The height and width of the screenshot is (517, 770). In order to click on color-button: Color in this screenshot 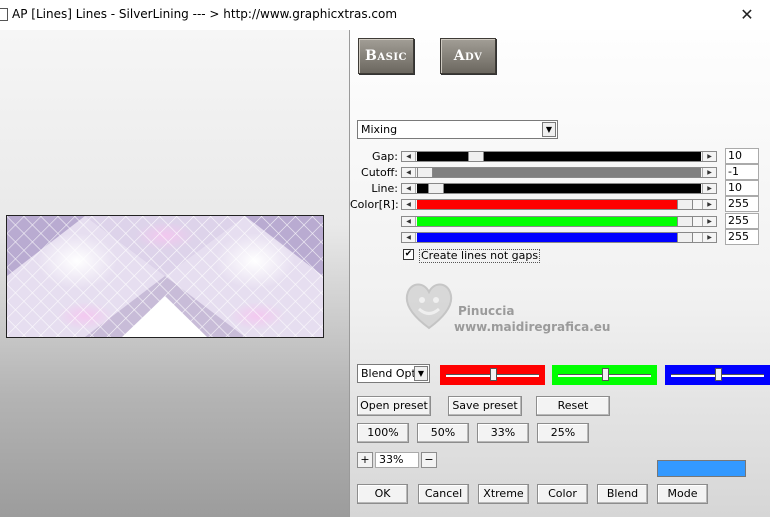, I will do `click(562, 494)`.